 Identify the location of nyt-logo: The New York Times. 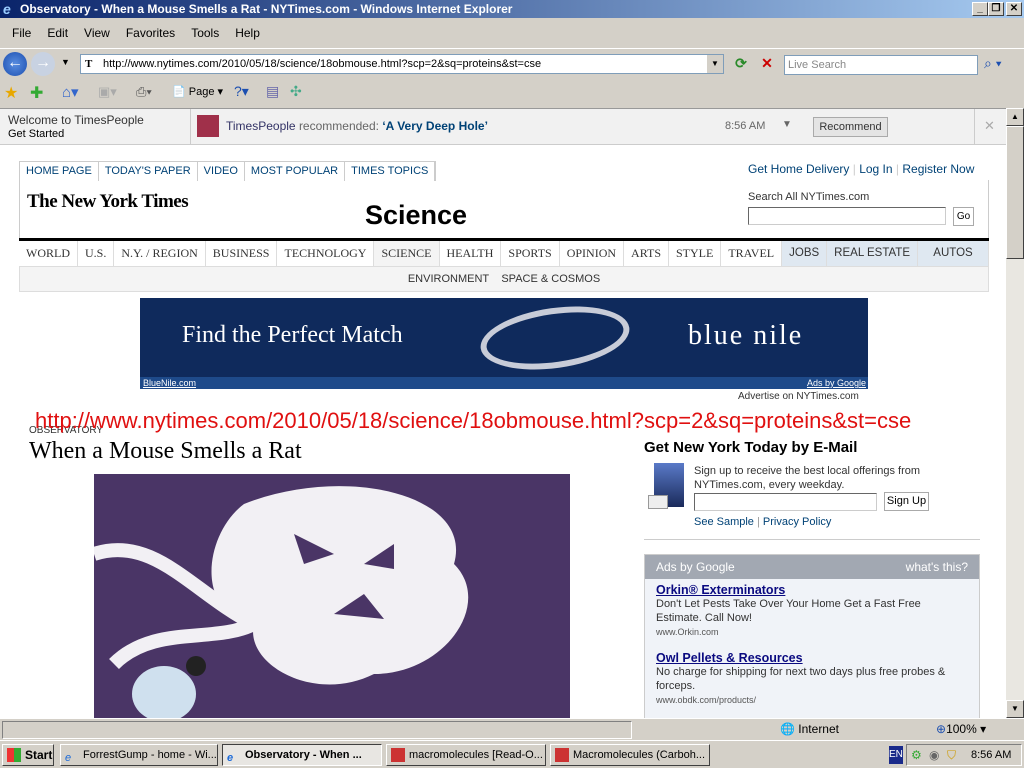
(108, 202).